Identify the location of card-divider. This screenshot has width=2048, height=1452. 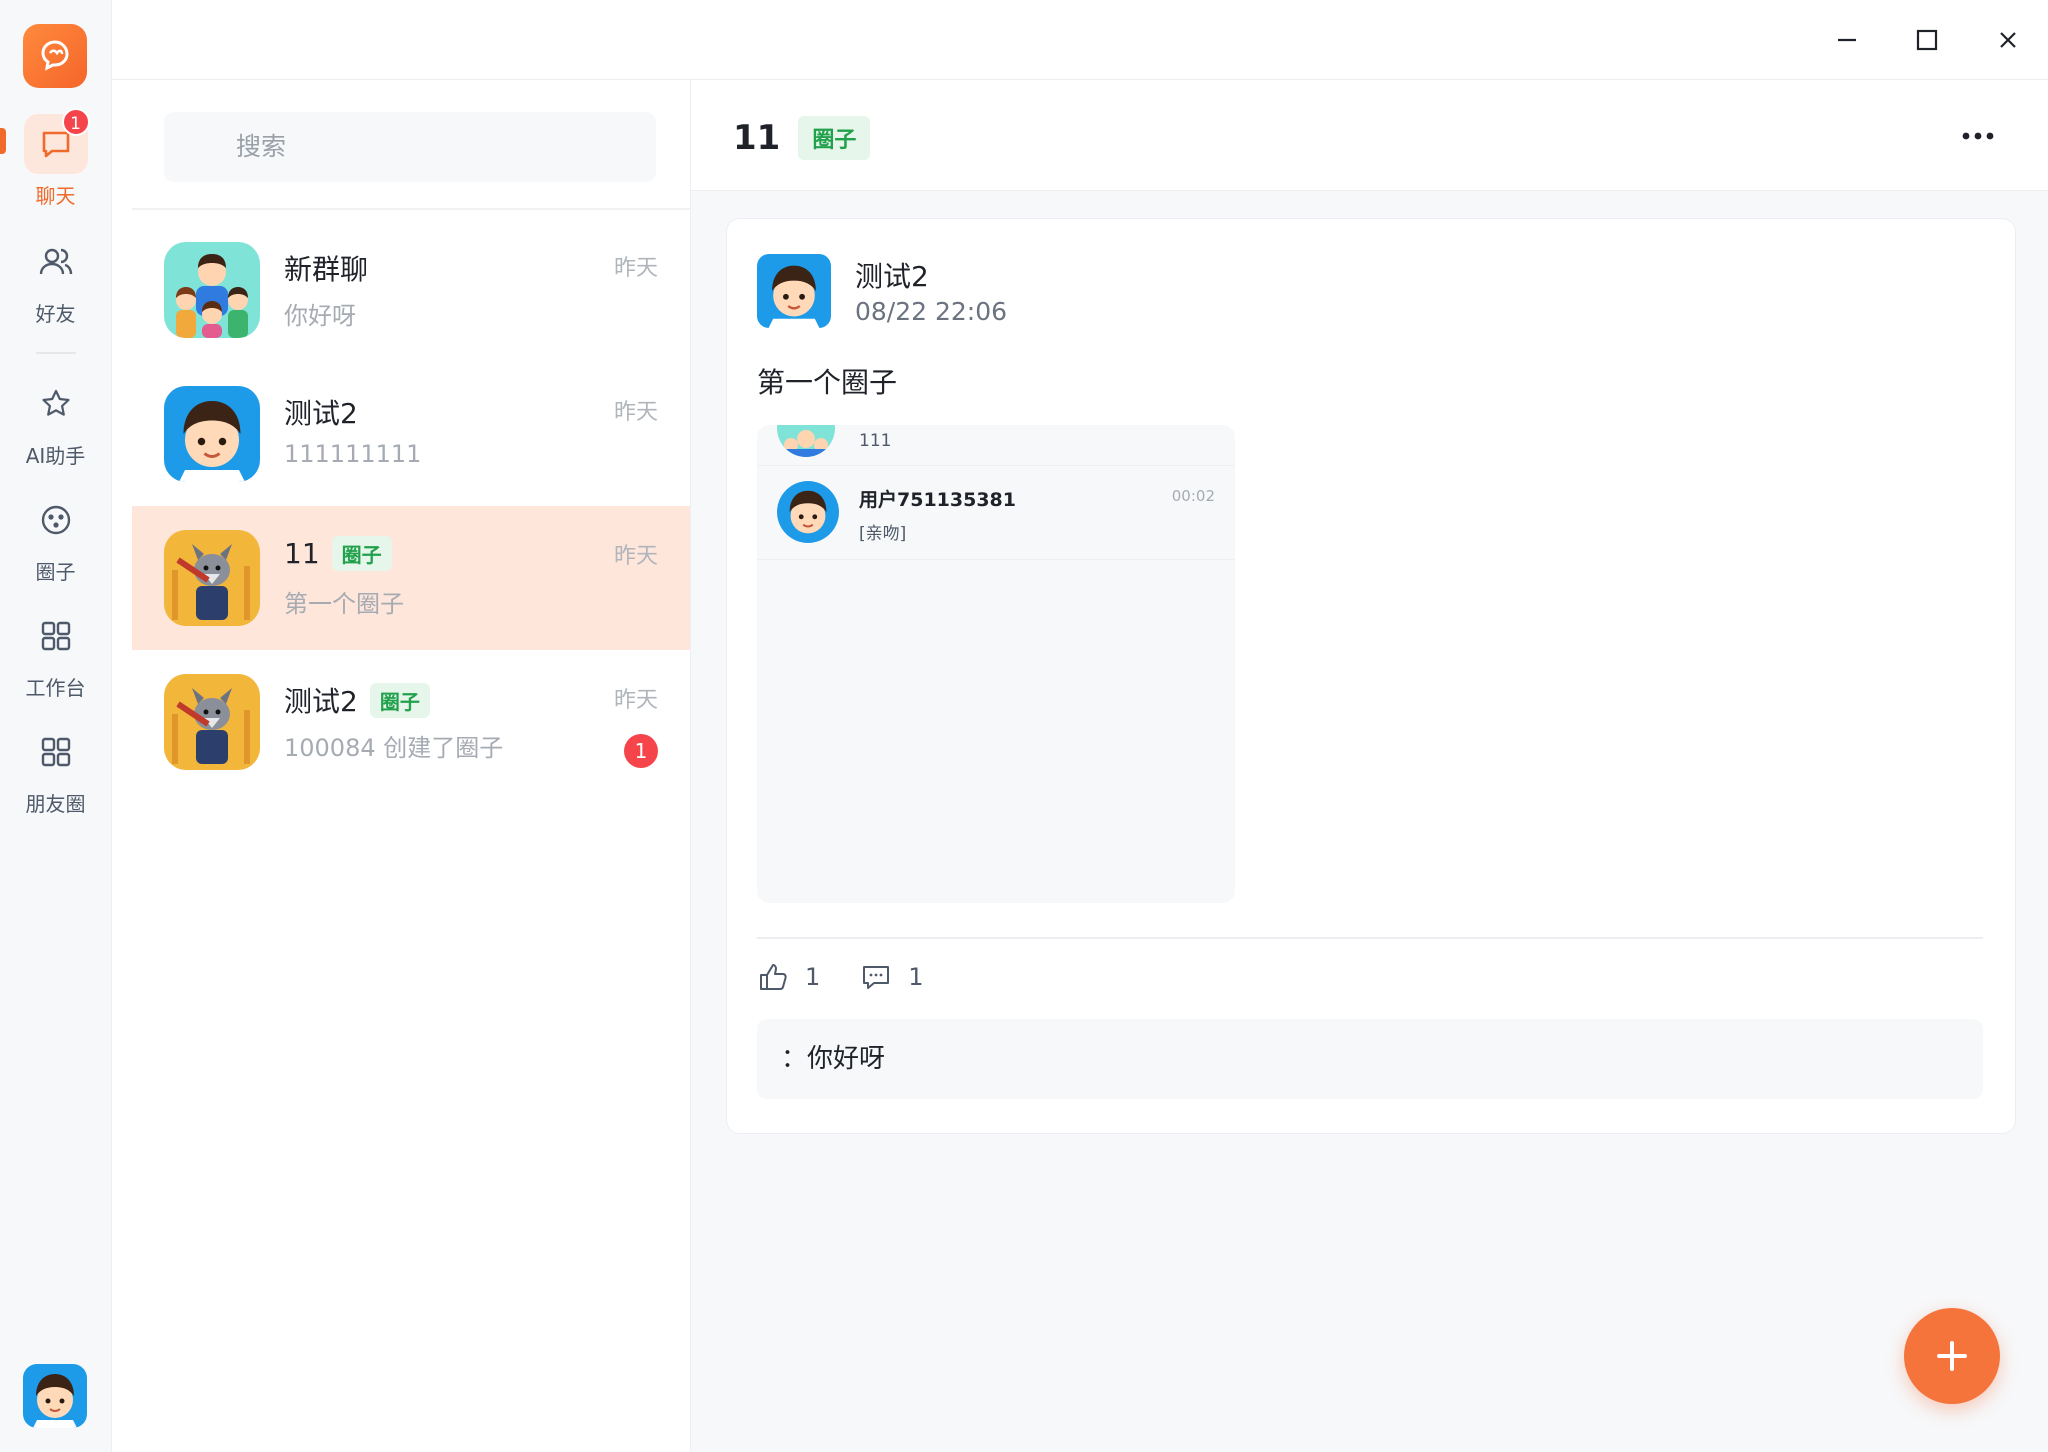
(1370, 938).